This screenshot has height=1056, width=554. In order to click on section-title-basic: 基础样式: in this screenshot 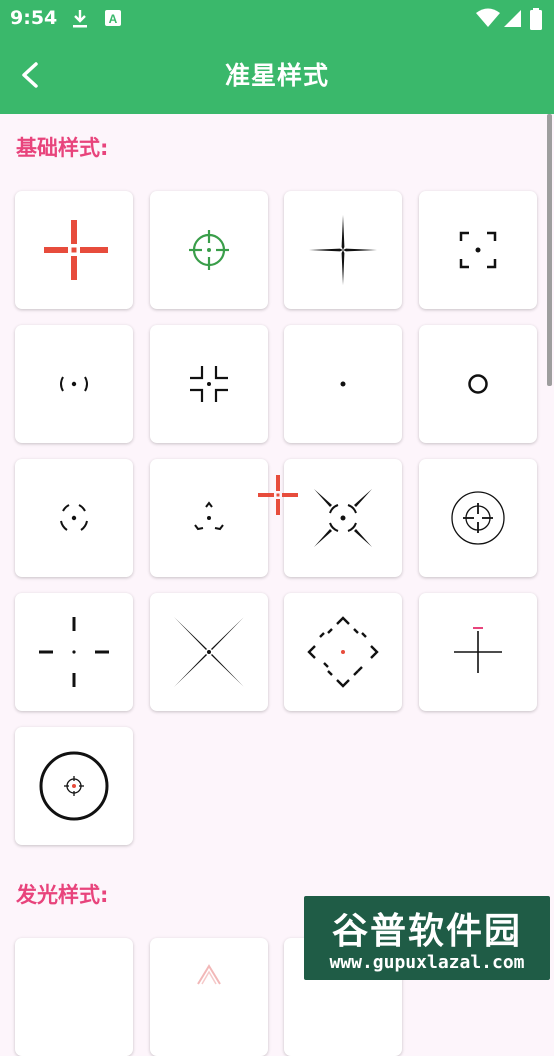, I will do `click(62, 148)`.